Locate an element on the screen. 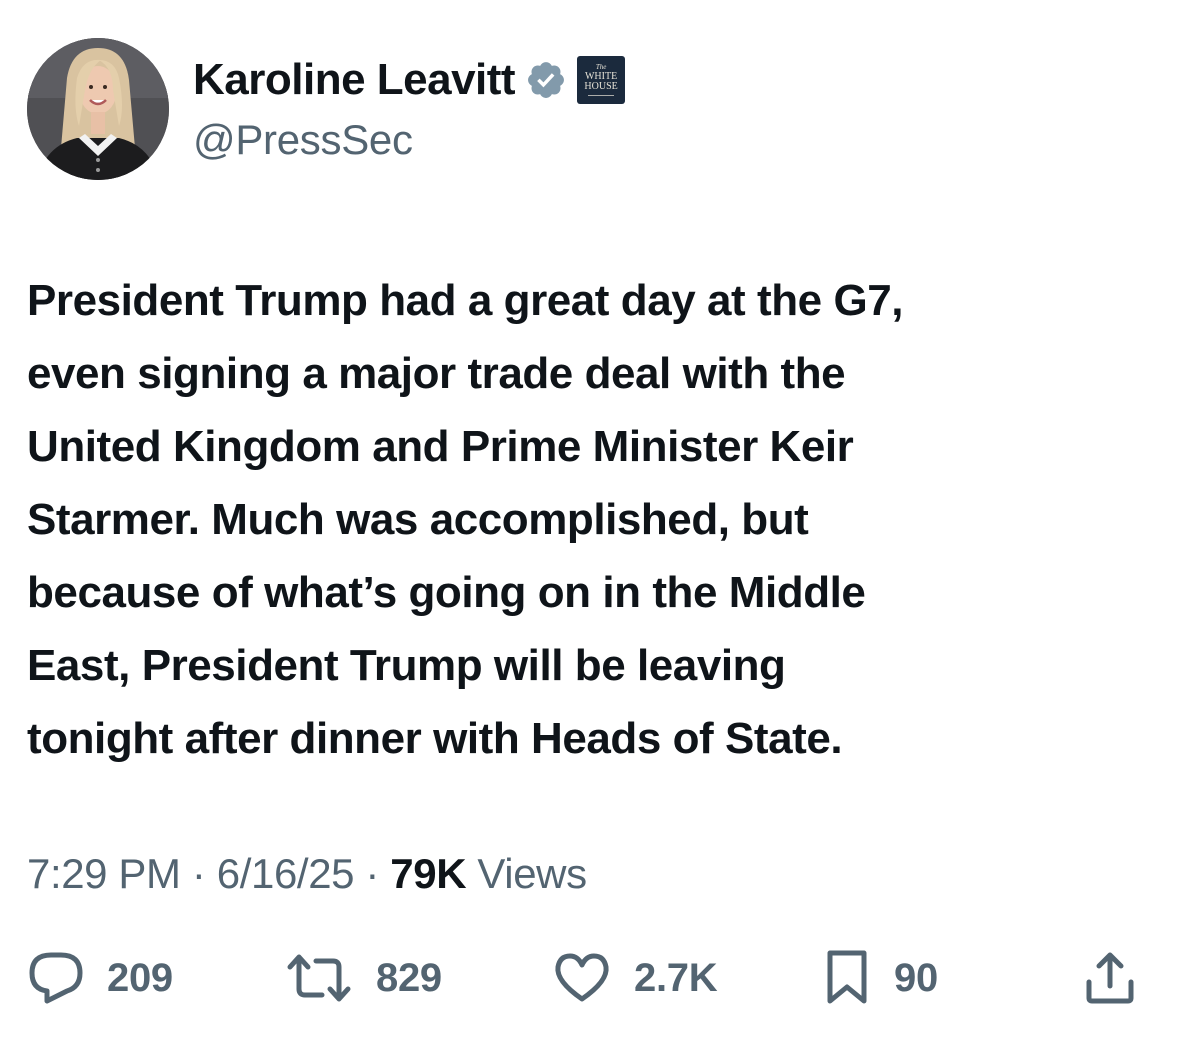  heart-icon is located at coordinates (582, 977).